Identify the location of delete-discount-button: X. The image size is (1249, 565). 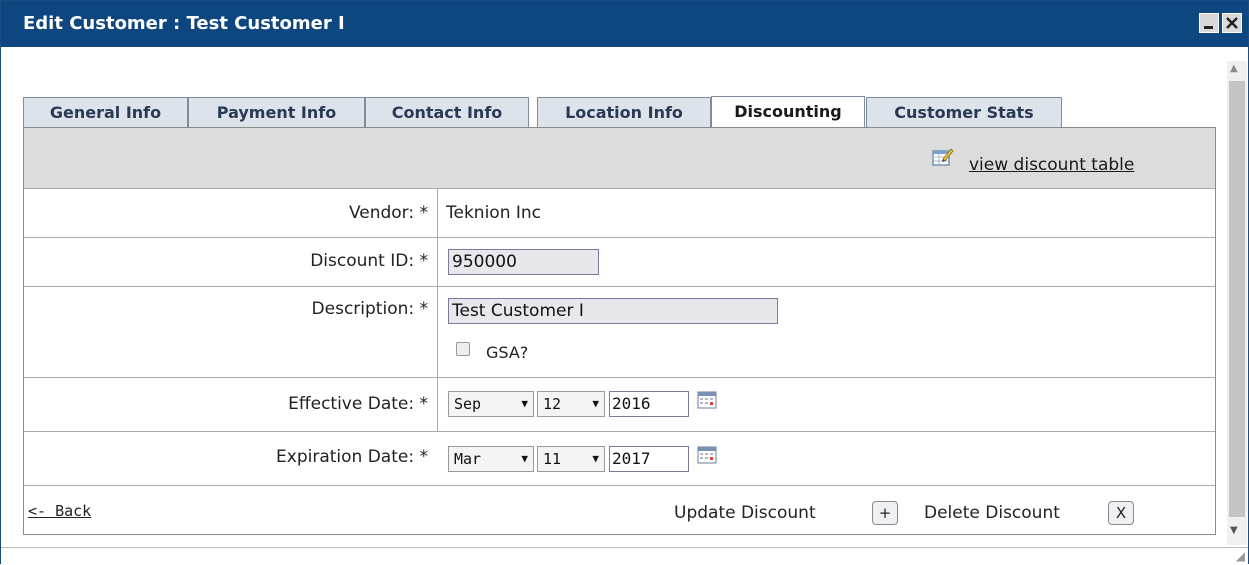
(1121, 513).